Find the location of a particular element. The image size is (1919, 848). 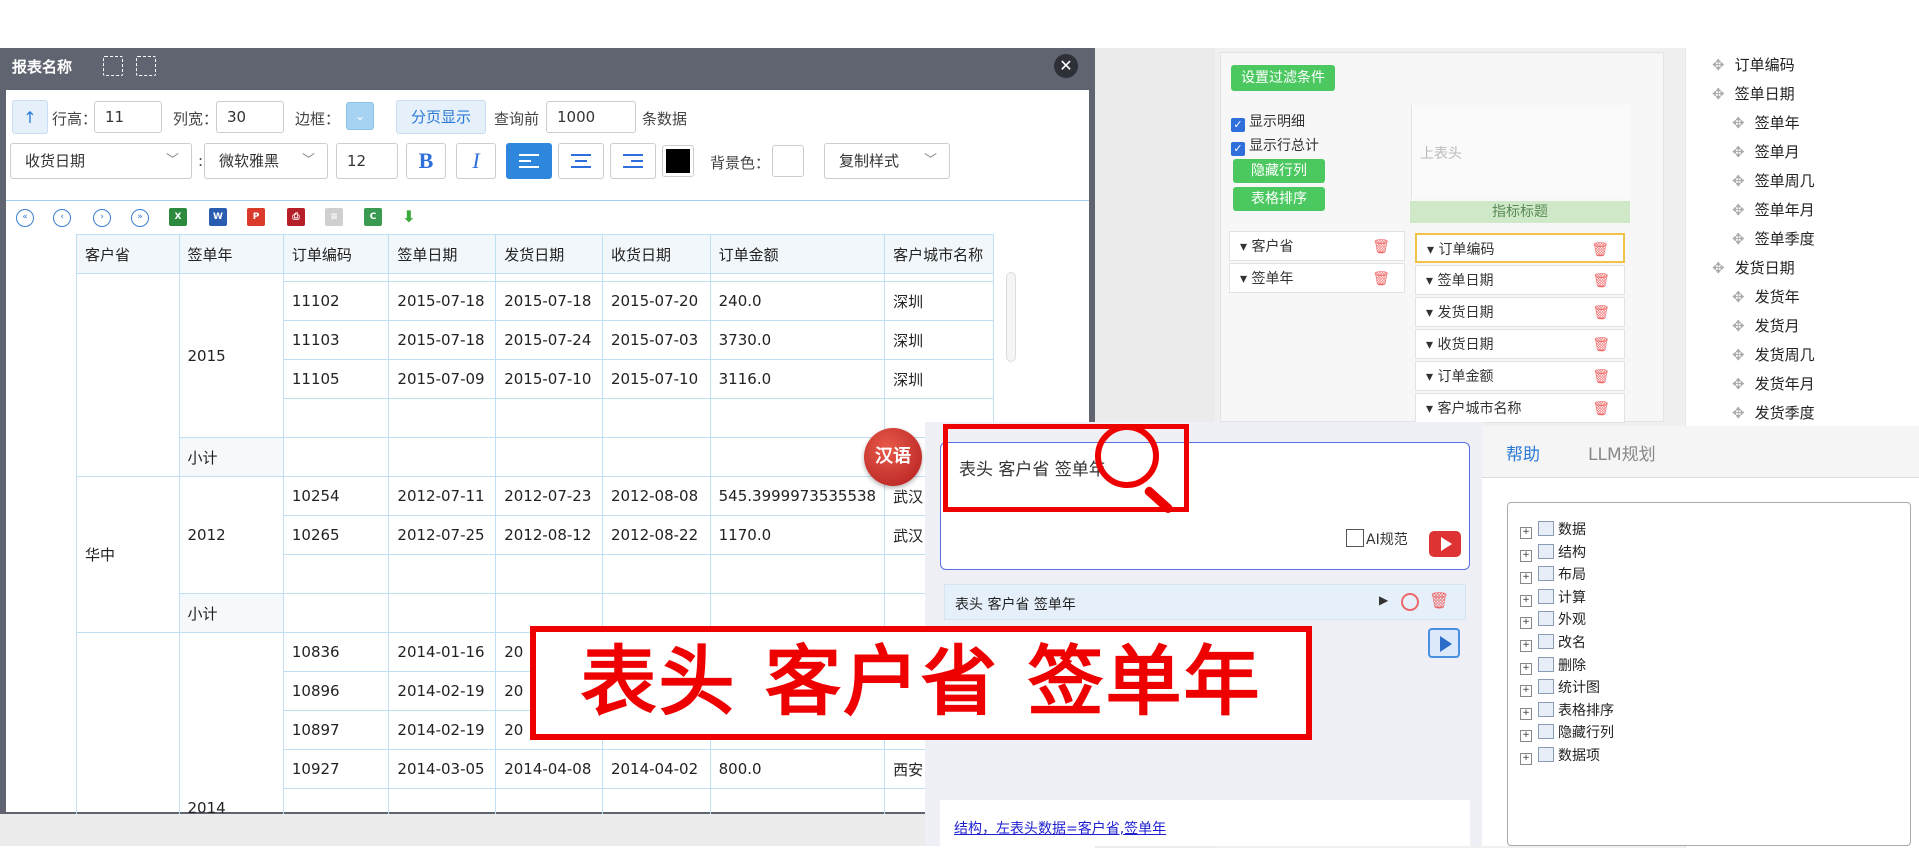

tab-llm-plan: LLM规划 is located at coordinates (1622, 452).